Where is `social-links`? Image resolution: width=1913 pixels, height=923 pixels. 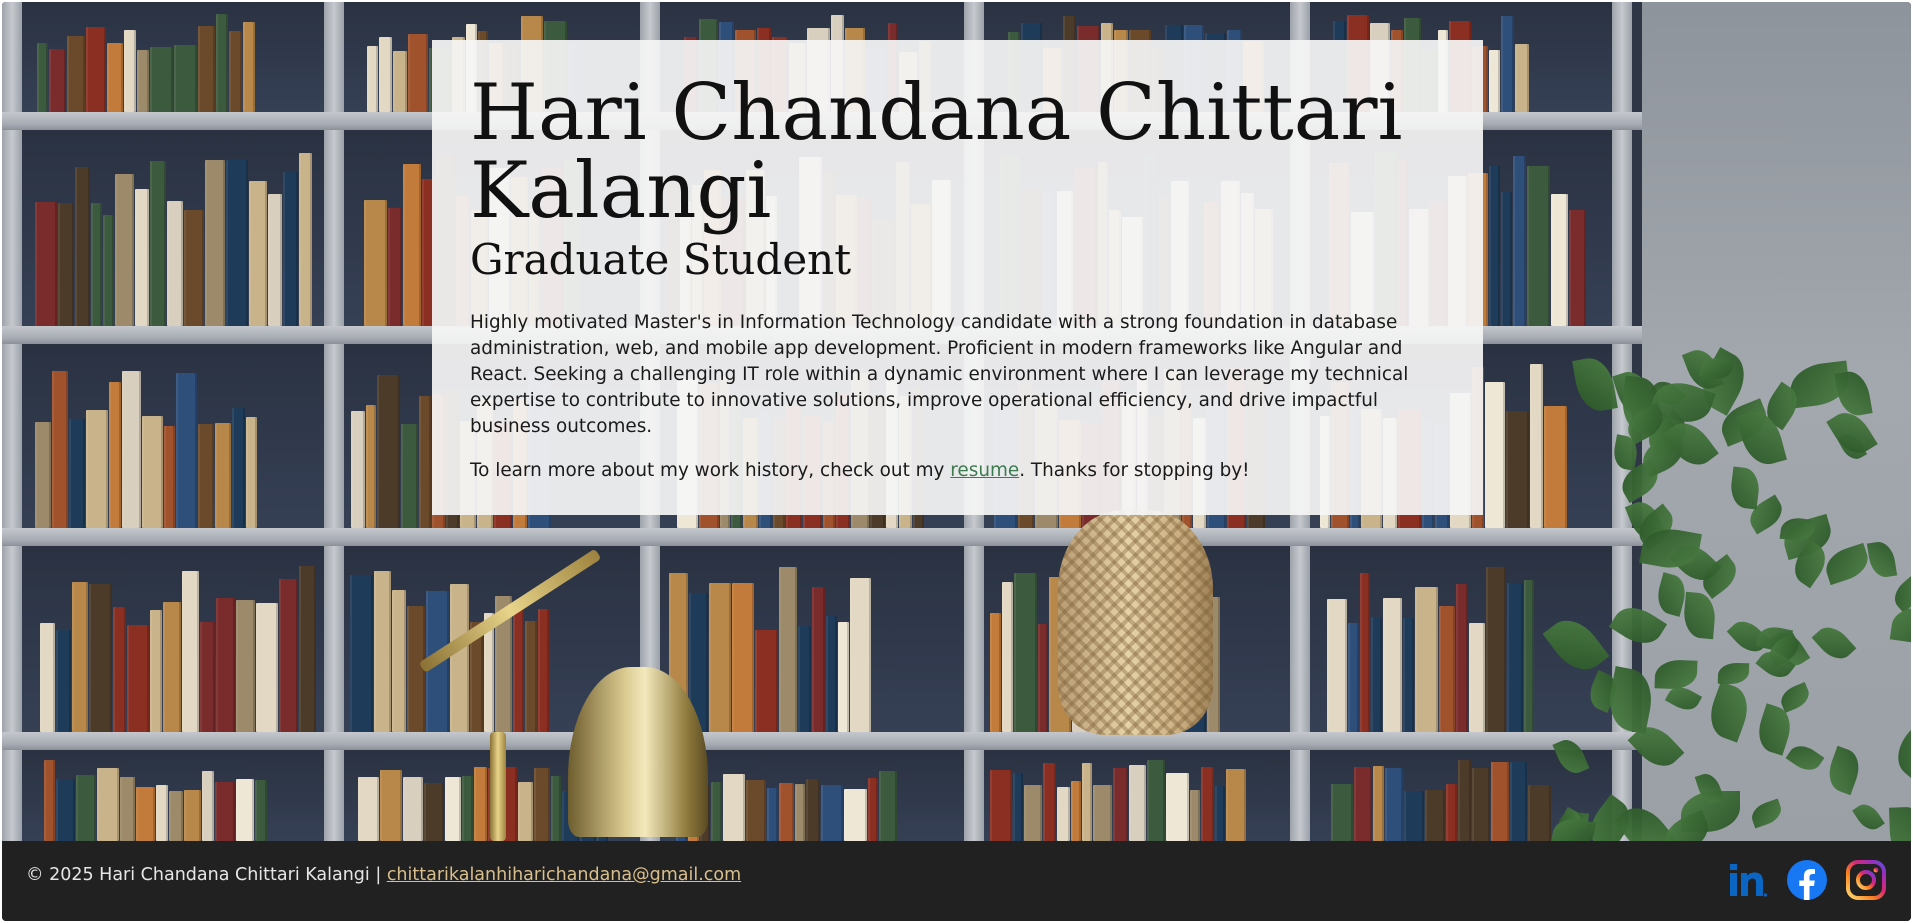 social-links is located at coordinates (1807, 880).